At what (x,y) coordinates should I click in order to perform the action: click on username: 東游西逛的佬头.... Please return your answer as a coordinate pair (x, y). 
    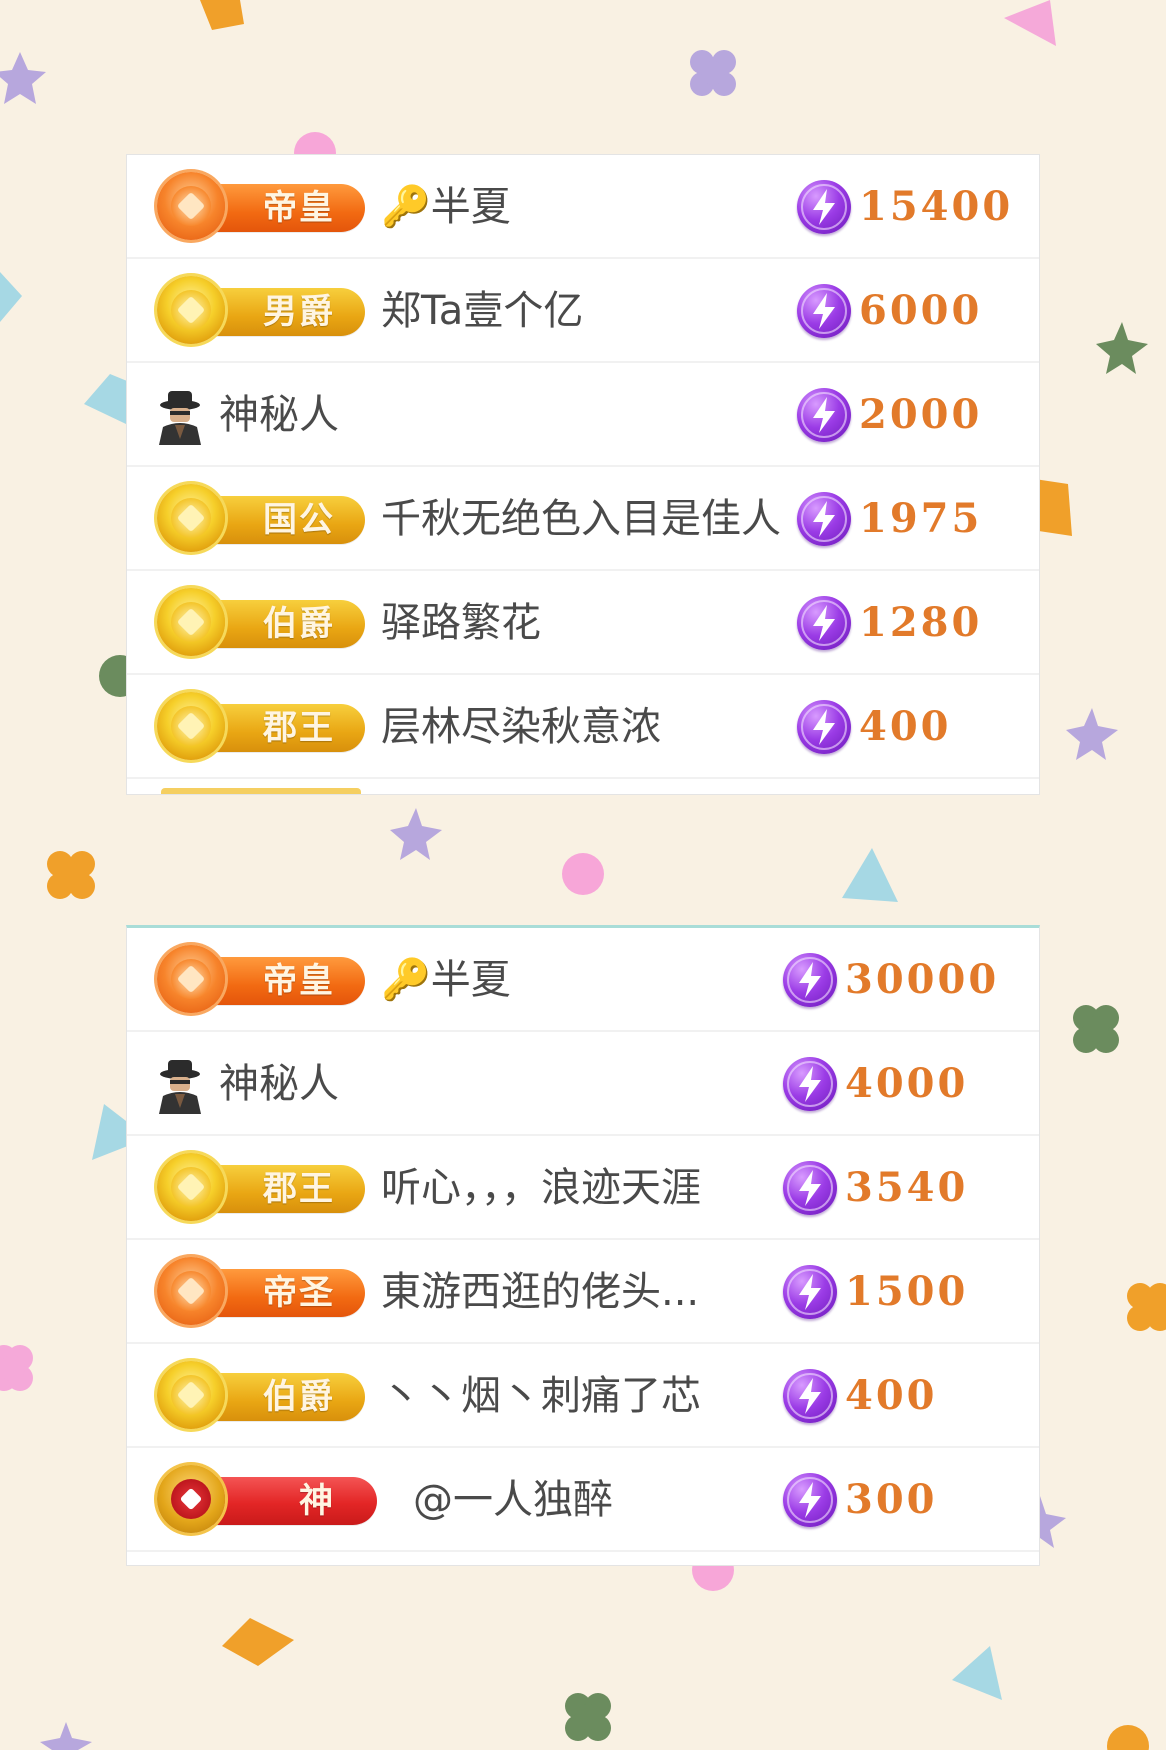
    Looking at the image, I should click on (651, 1292).